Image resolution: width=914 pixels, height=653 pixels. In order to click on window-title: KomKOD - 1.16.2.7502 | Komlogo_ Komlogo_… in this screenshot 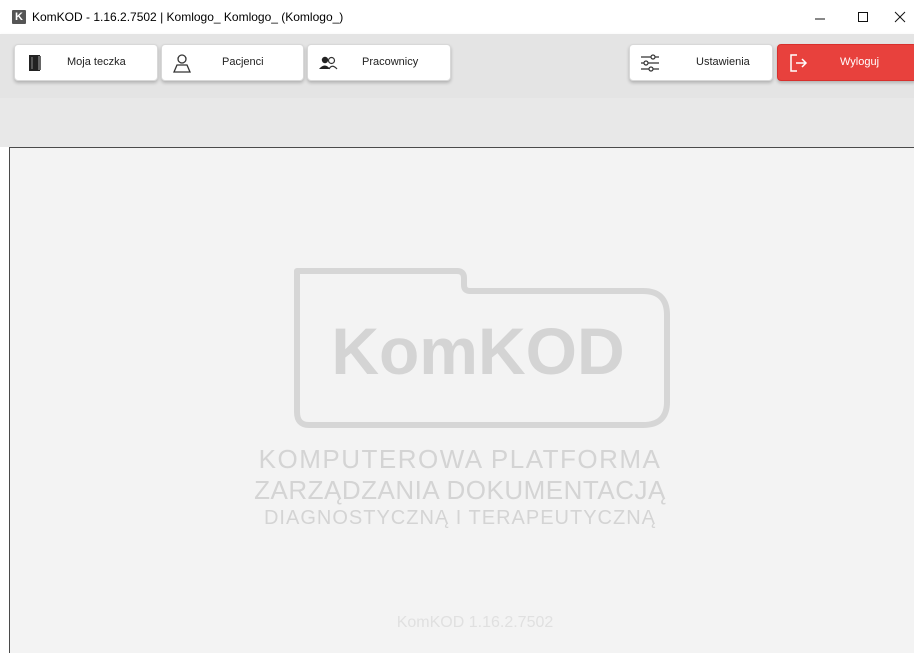, I will do `click(188, 17)`.